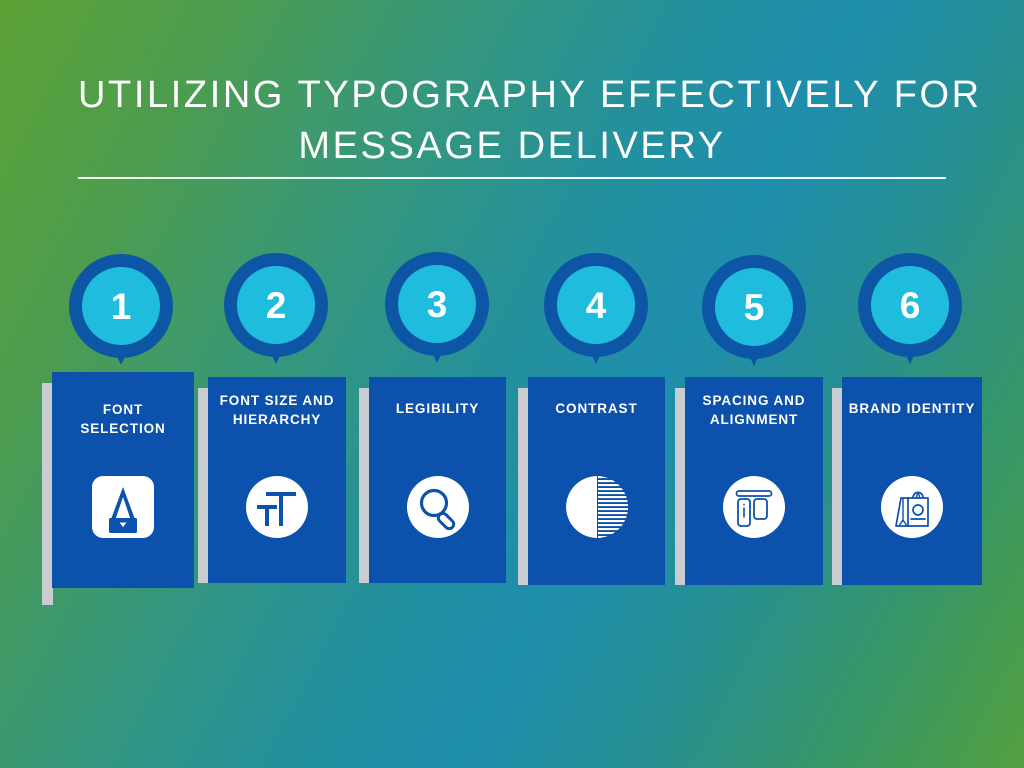  Describe the element at coordinates (597, 507) in the screenshot. I see `contrast-circle-icon` at that location.